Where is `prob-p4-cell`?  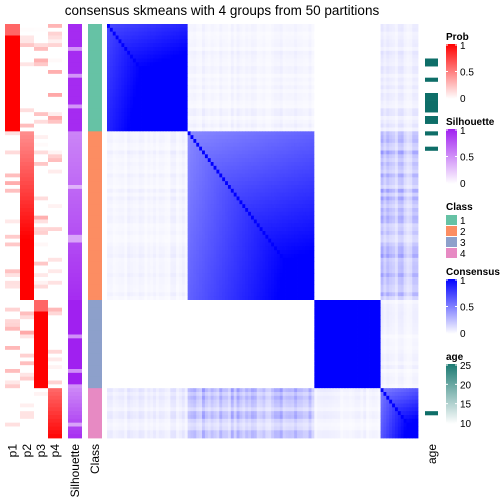
prob-p4-cell is located at coordinates (55, 348).